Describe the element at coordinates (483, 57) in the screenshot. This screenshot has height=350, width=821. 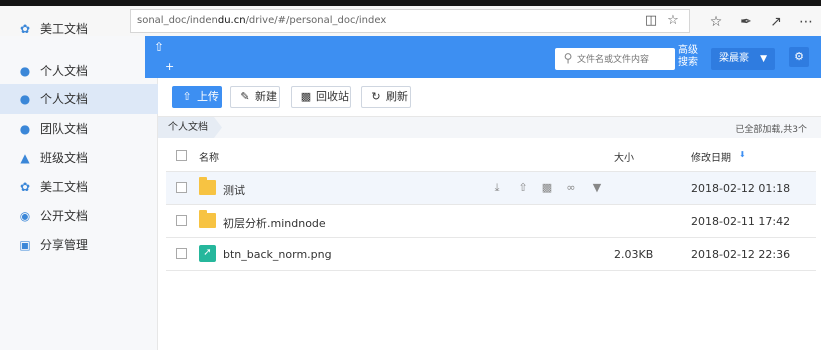
I see `app-header: ⇧ + ⚲ 高级搜索 梁晨豪 ▼ ⚙` at that location.